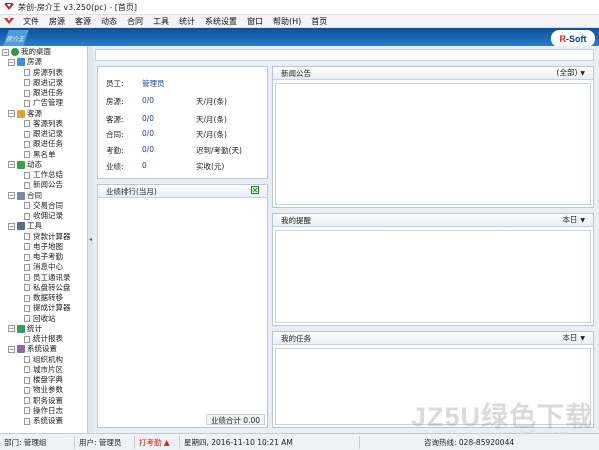 Image resolution: width=599 pixels, height=450 pixels. What do you see at coordinates (25, 196) in the screenshot?
I see `tree-group: − 合同` at bounding box center [25, 196].